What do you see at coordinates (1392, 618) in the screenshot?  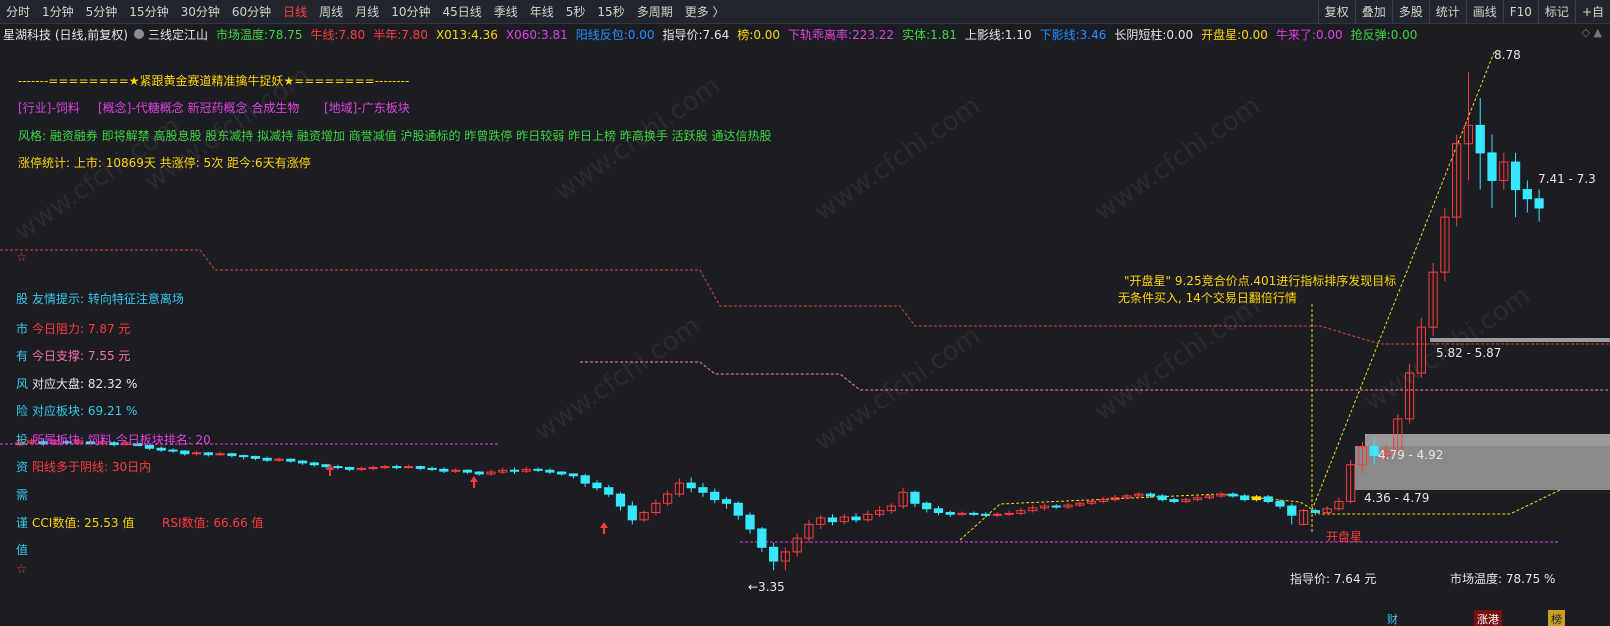 I see `badge-cai: 财` at bounding box center [1392, 618].